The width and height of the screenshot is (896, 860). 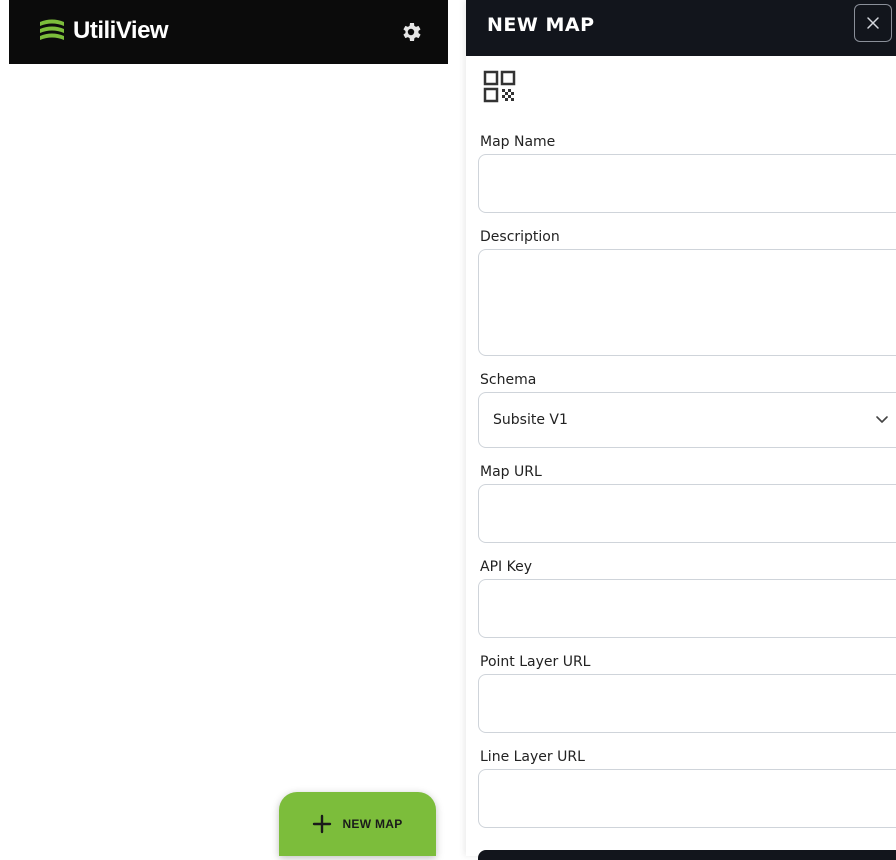 What do you see at coordinates (508, 380) in the screenshot?
I see `schema-label: Schema` at bounding box center [508, 380].